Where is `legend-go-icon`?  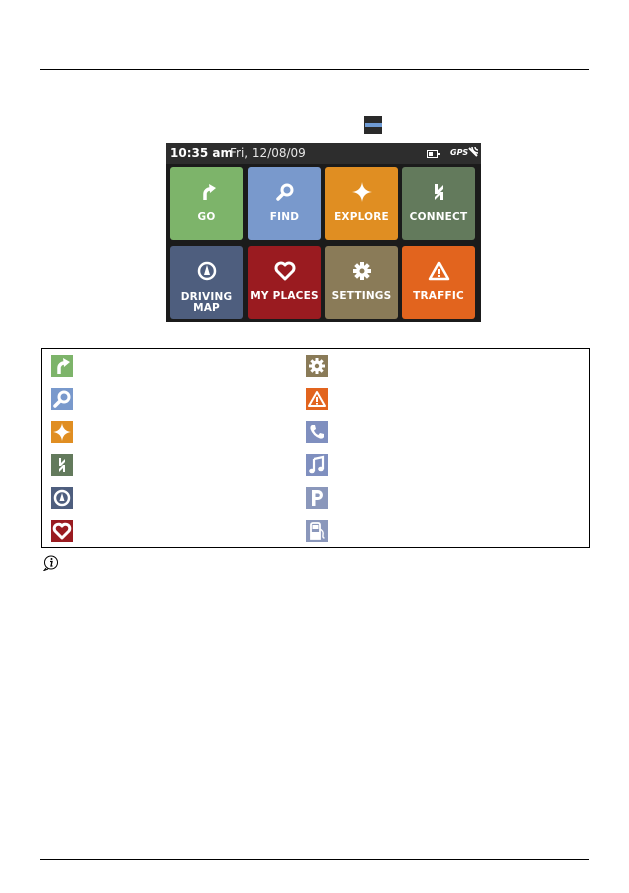 legend-go-icon is located at coordinates (62, 366).